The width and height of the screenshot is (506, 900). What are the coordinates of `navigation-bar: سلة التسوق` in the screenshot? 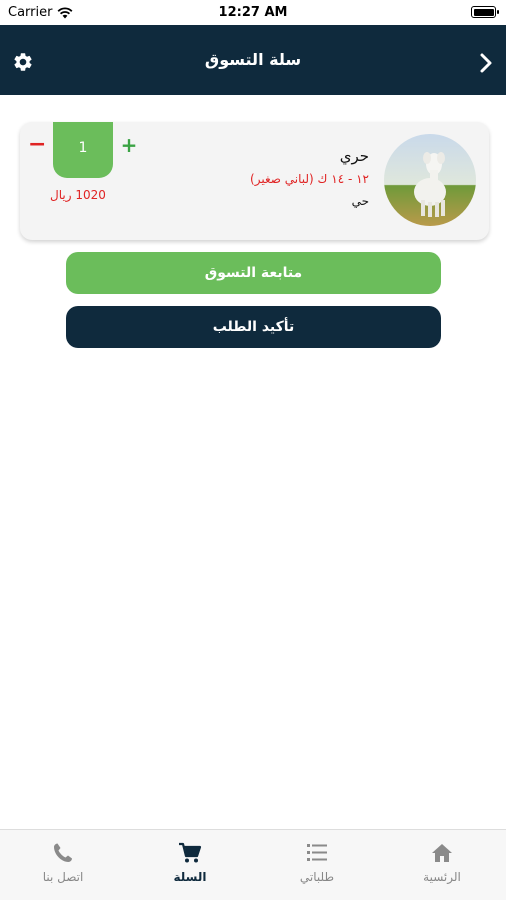 It's located at (253, 60).